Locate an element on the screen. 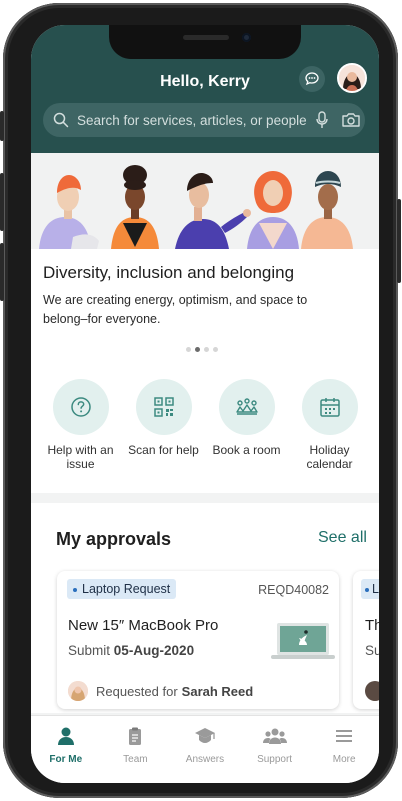  avatar-portrait is located at coordinates (352, 78).